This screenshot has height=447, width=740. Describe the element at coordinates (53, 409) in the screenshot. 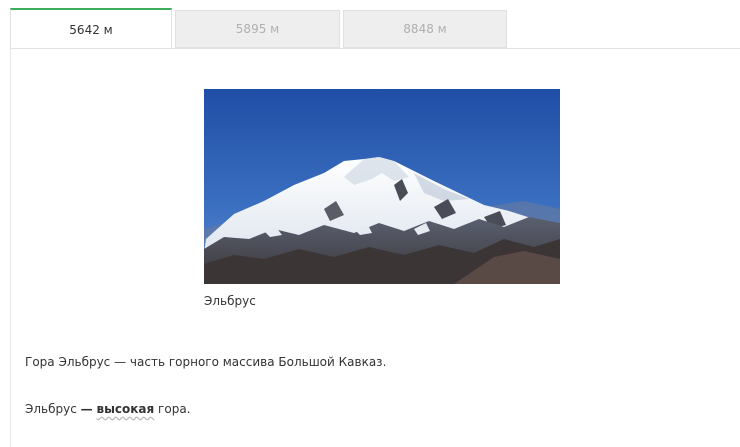

I see `paragraph-2-start: Эльбрус` at that location.